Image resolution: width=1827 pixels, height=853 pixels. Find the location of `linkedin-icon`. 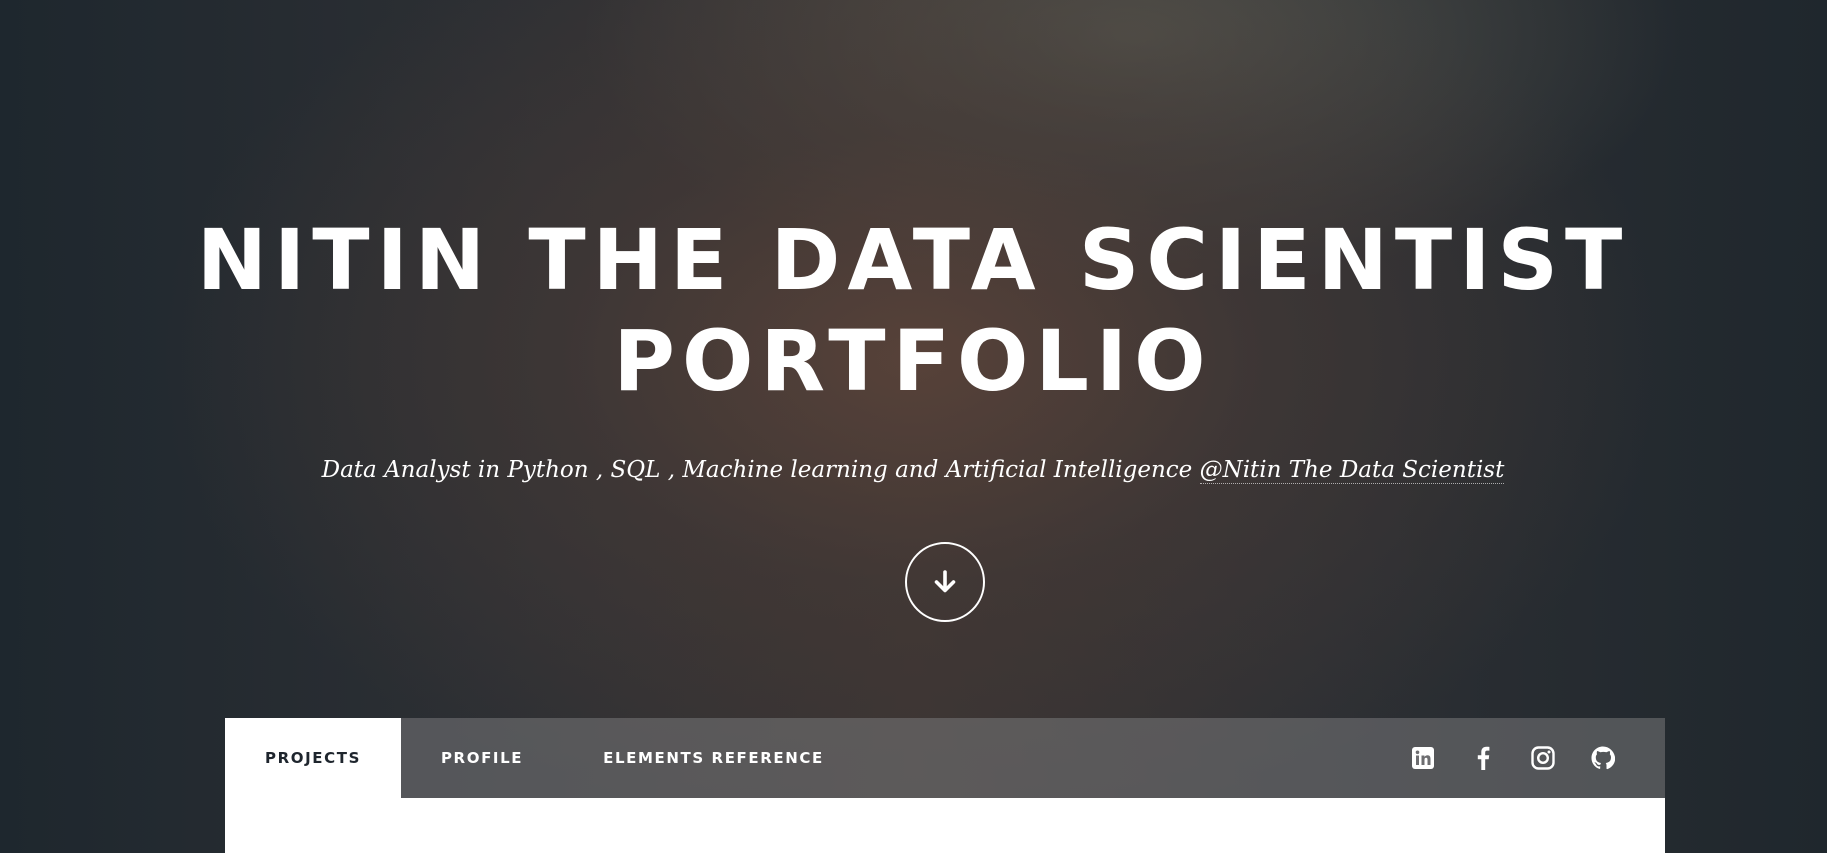

linkedin-icon is located at coordinates (1423, 758).